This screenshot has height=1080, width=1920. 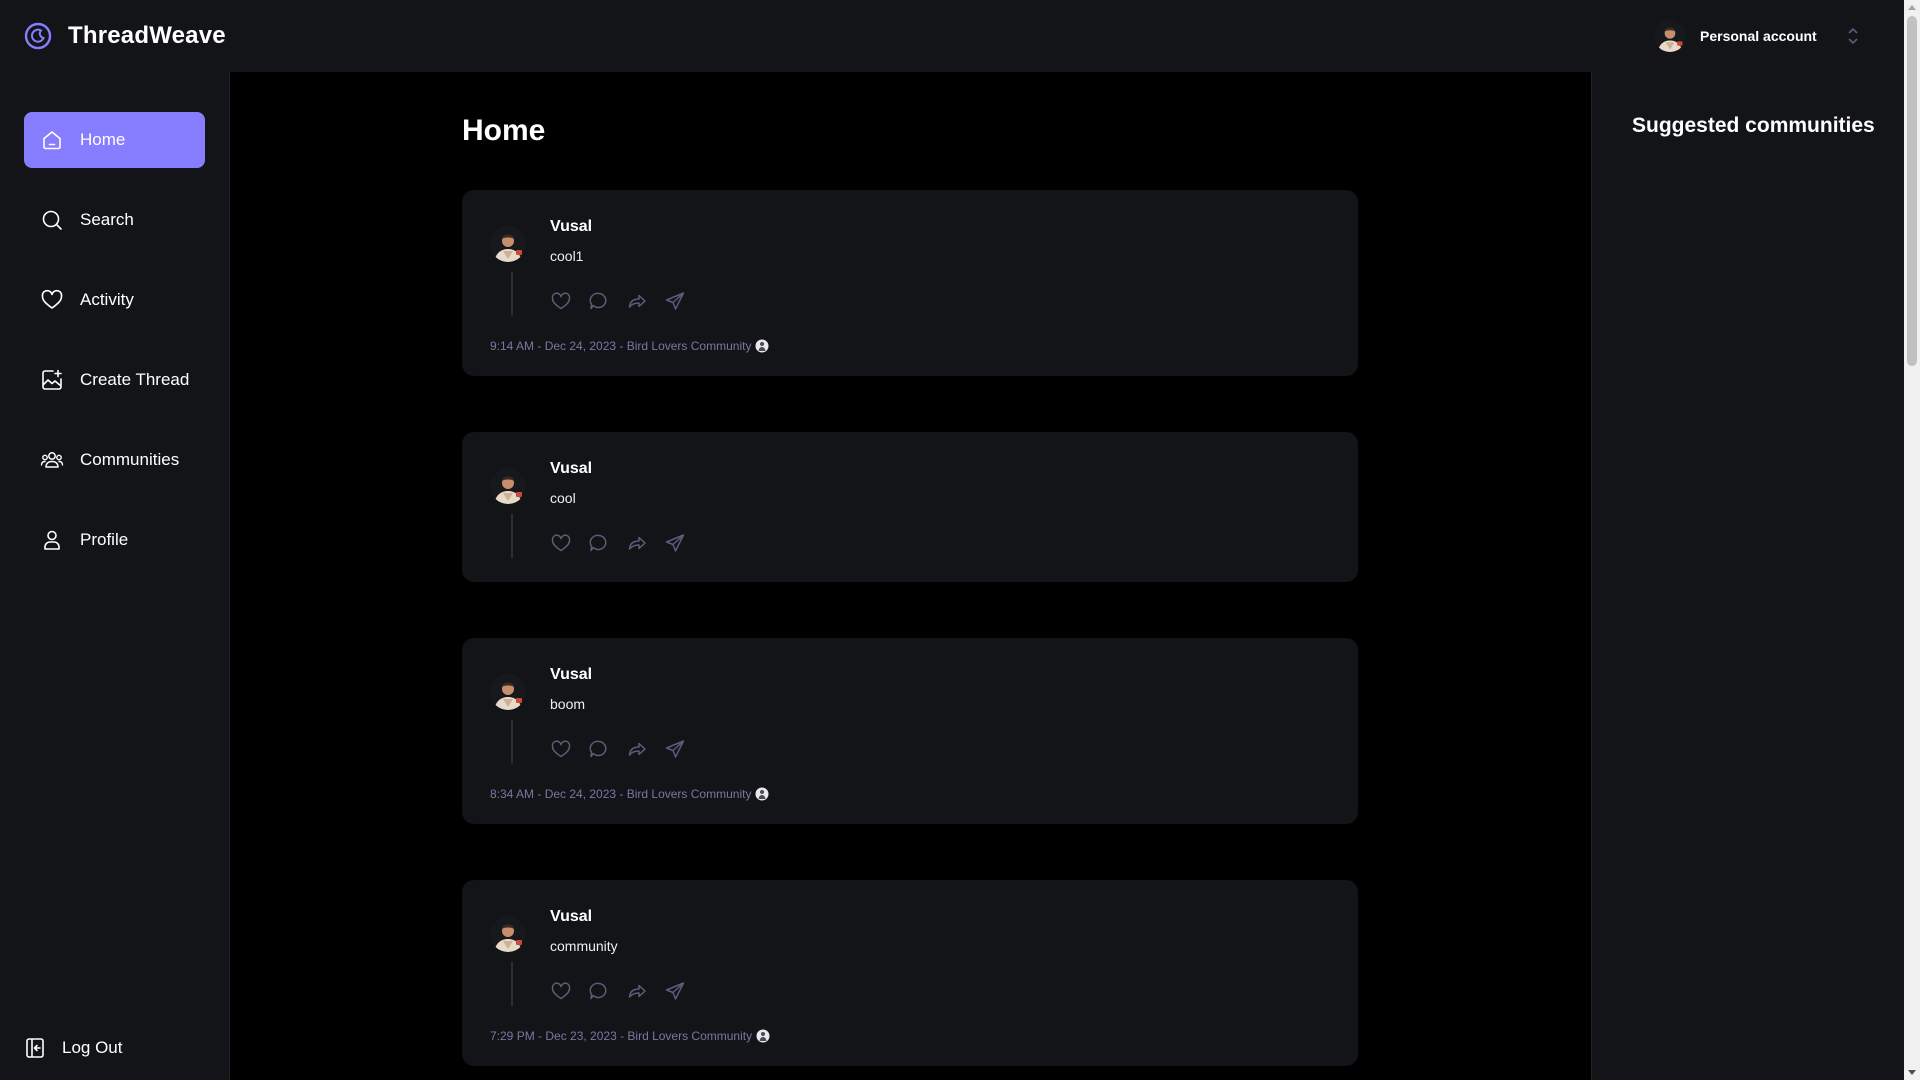 What do you see at coordinates (35, 1048) in the screenshot?
I see `logout-icon` at bounding box center [35, 1048].